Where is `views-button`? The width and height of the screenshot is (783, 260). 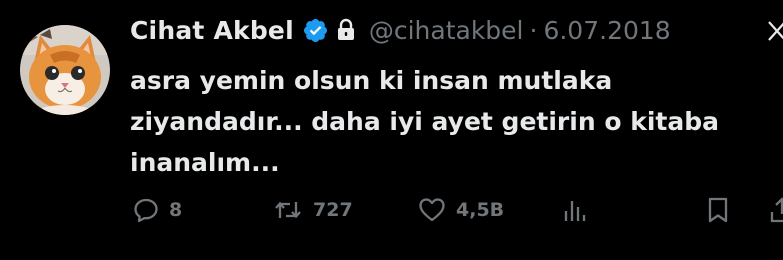 views-button is located at coordinates (576, 210).